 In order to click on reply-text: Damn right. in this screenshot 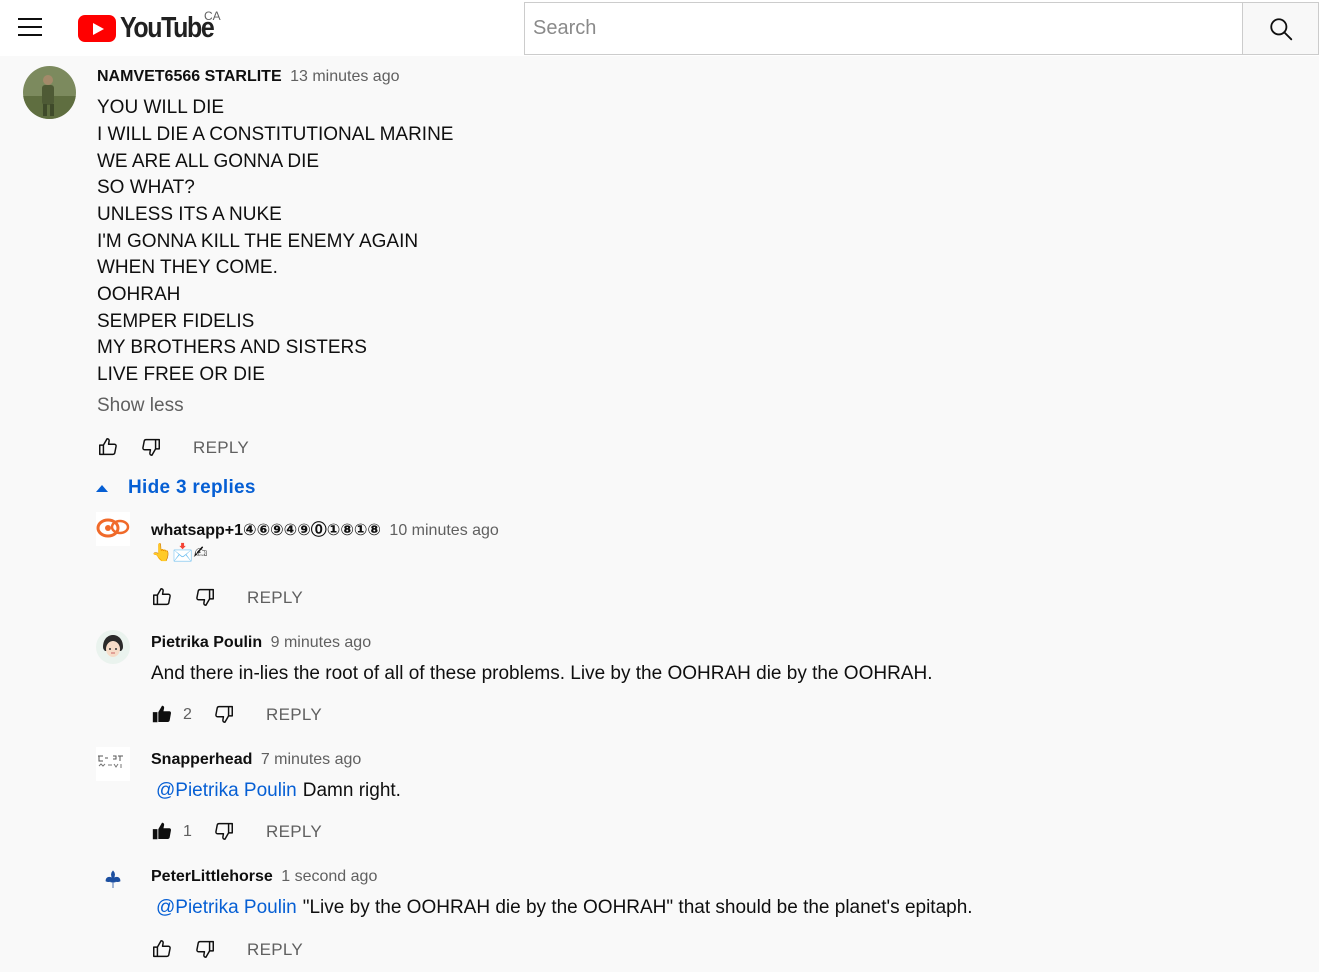, I will do `click(351, 790)`.